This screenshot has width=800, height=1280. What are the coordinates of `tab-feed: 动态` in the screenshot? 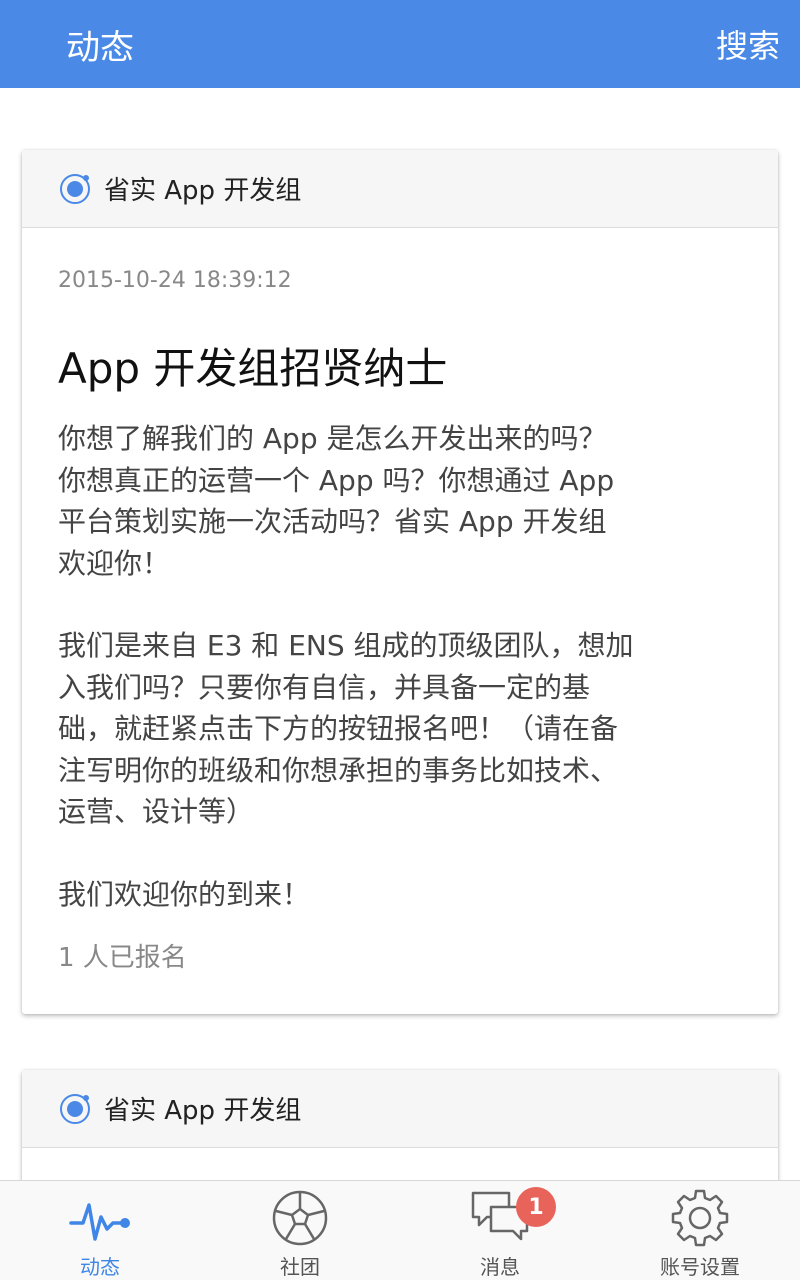 It's located at (100, 1230).